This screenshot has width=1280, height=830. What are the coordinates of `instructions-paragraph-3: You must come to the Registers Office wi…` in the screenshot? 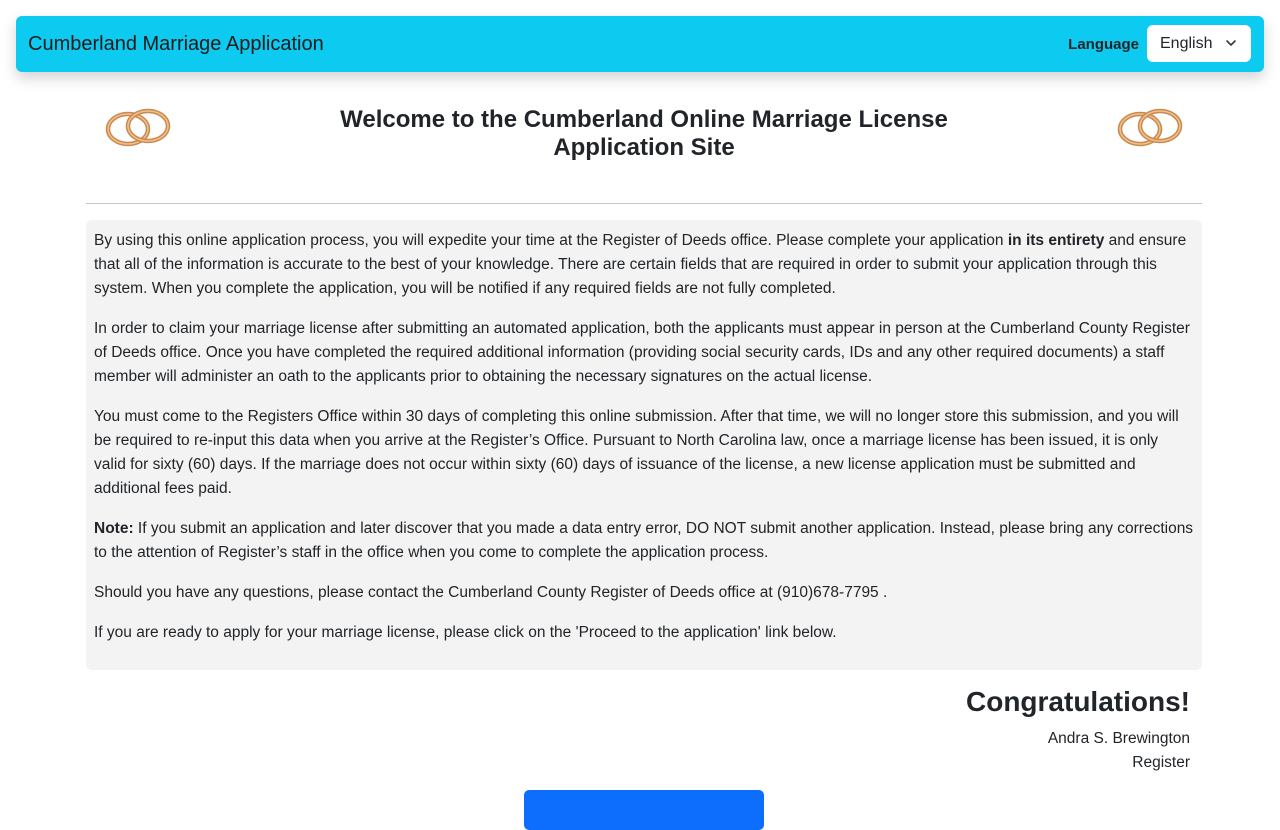 It's located at (636, 452).